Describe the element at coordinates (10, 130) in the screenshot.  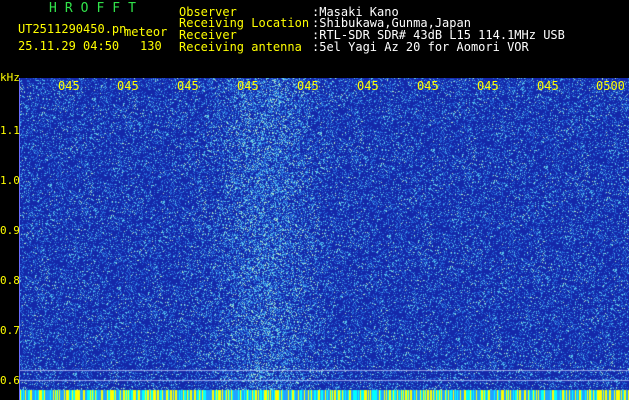
I see `y-tick-label: 1.1` at that location.